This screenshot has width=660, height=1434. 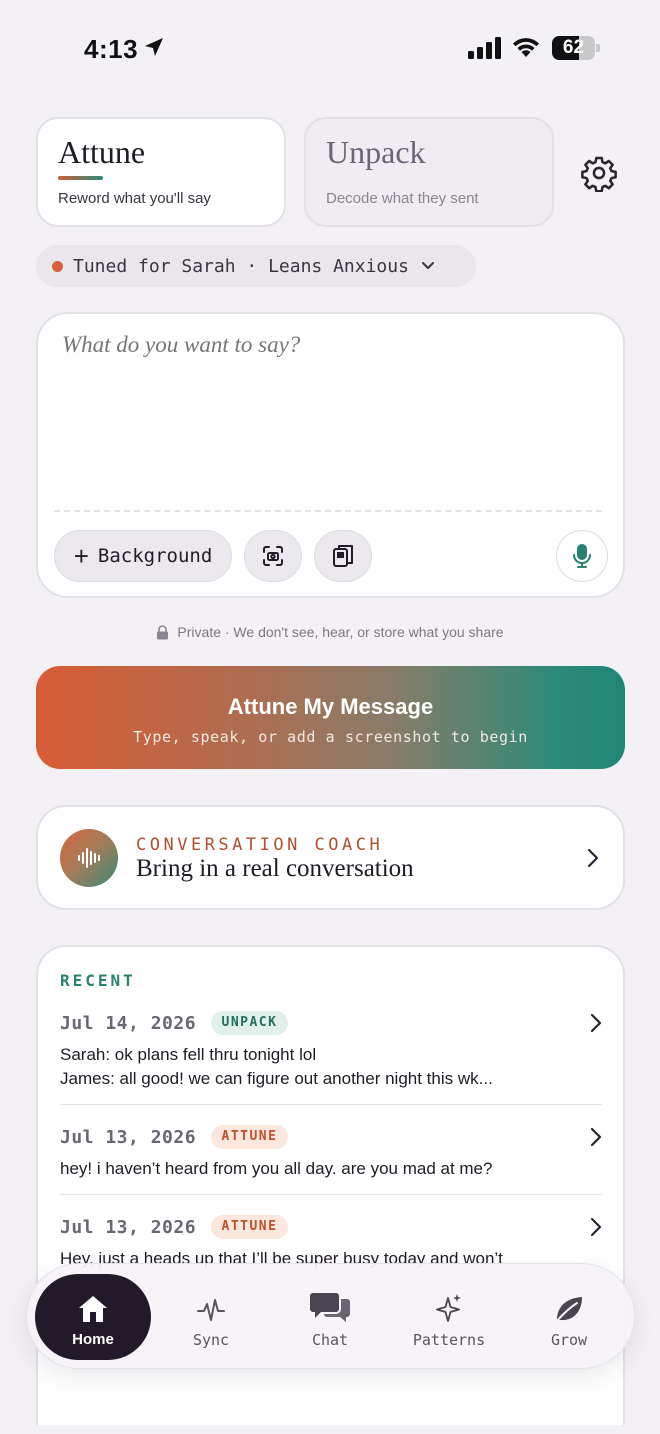 What do you see at coordinates (448, 1308) in the screenshot?
I see `sparkles-icon` at bounding box center [448, 1308].